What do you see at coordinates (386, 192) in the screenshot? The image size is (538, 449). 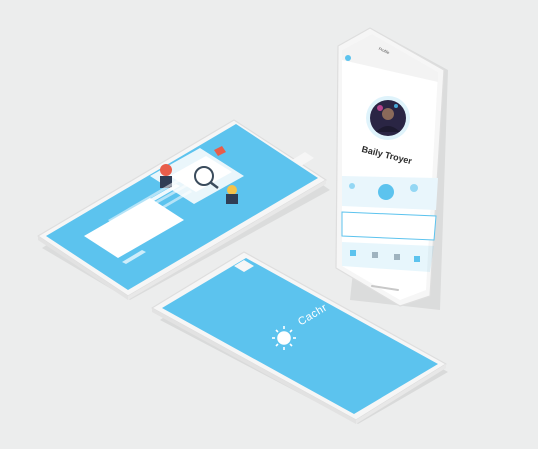 I see `action-button-center` at bounding box center [386, 192].